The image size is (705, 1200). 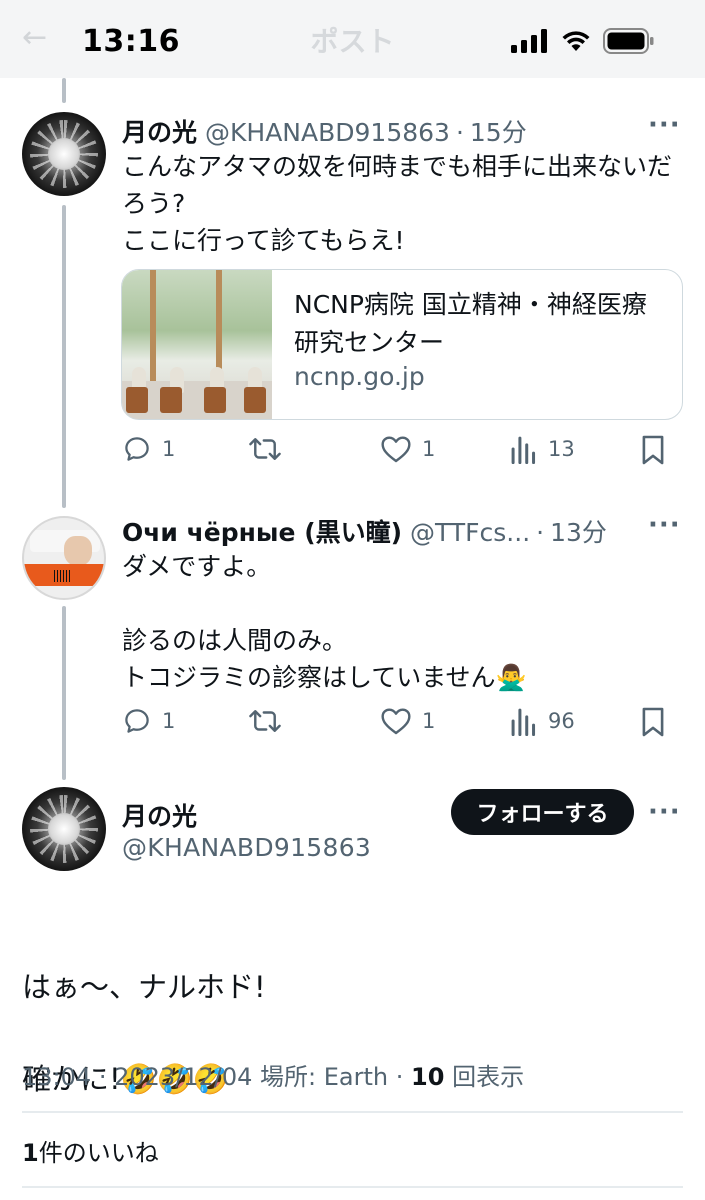 I want to click on views-button: 13, so click(x=542, y=449).